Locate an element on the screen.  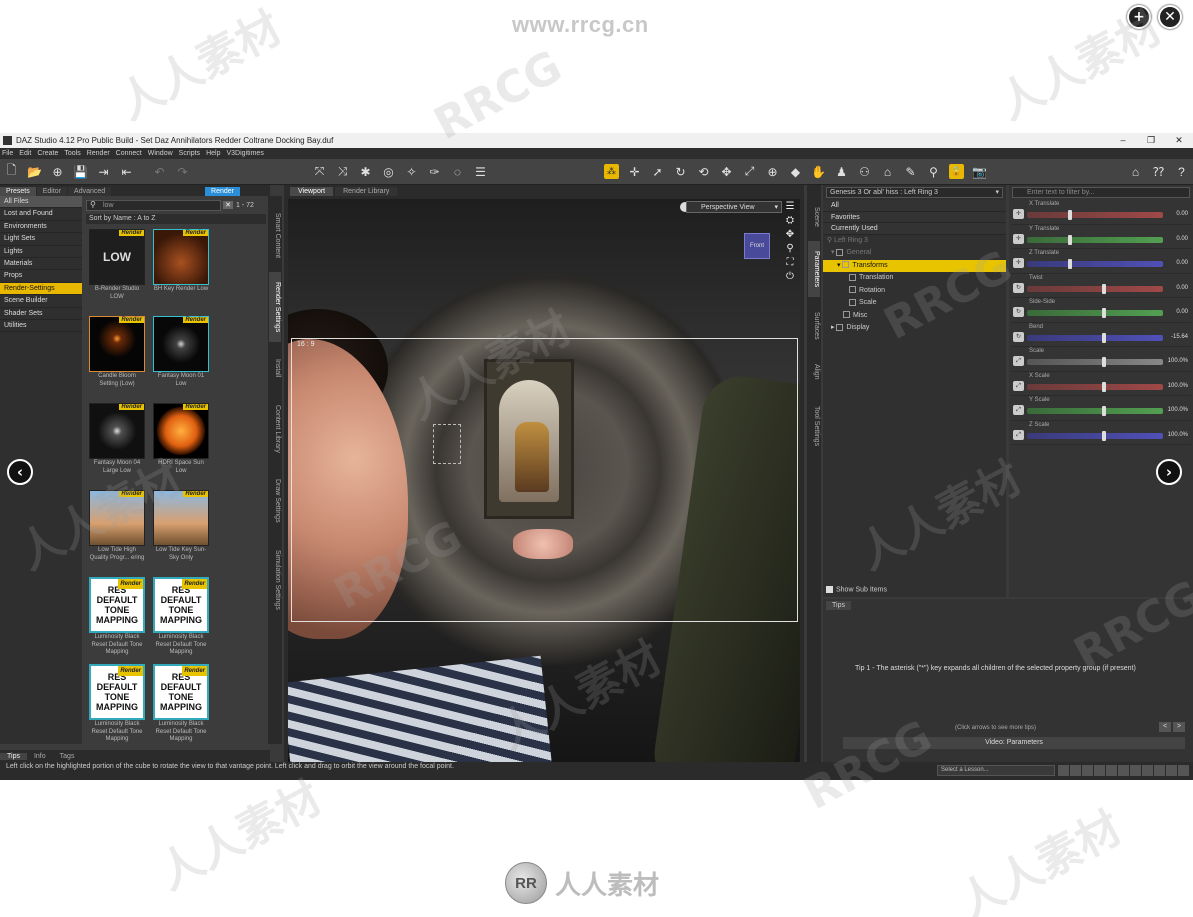
redo-icon: ↷ is located at coordinates (182, 171).